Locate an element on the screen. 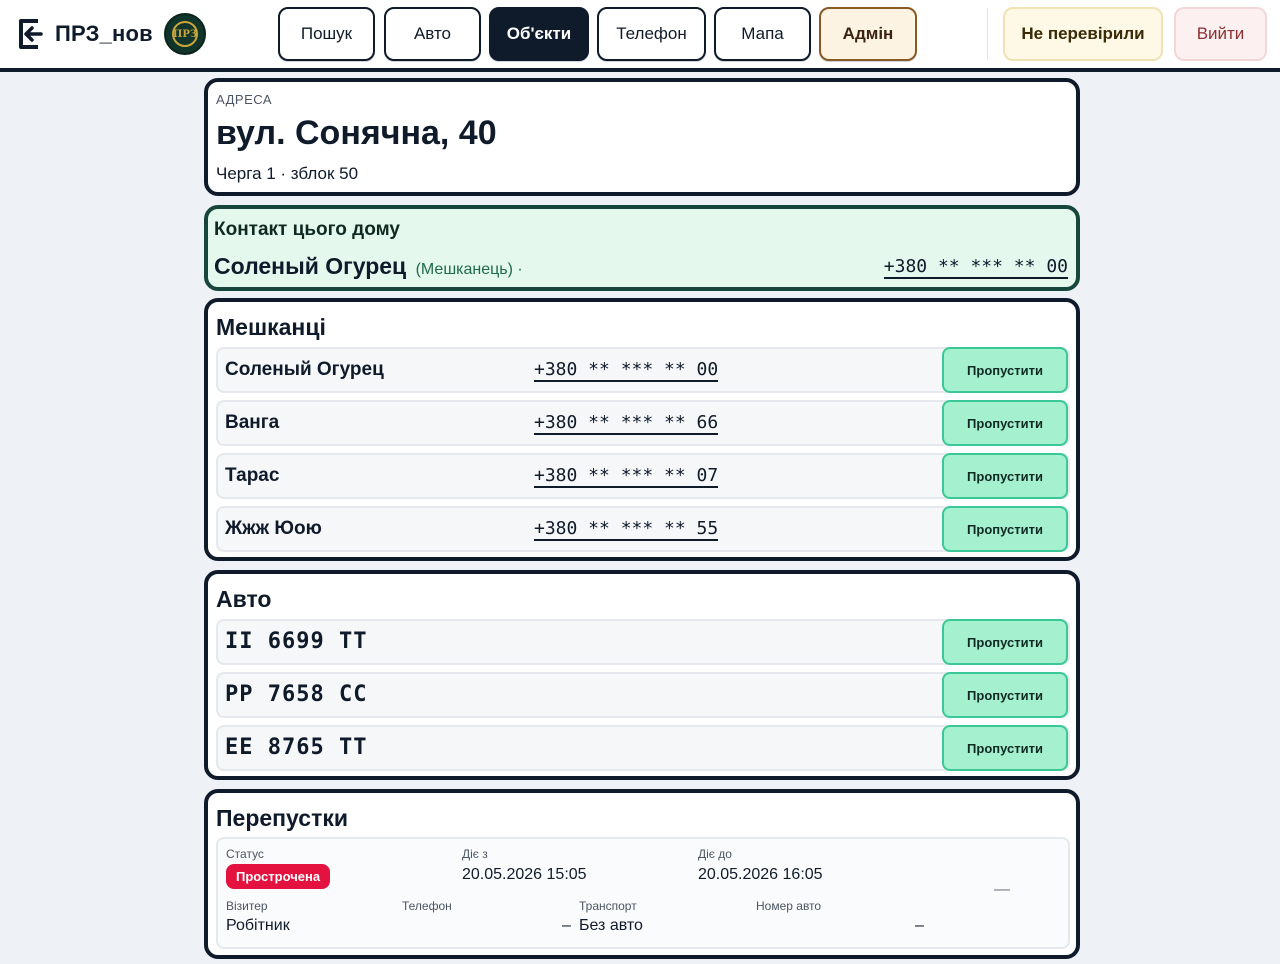 This screenshot has height=964, width=1280. pass-to-value: 20.05.2026 16:05 is located at coordinates (760, 874).